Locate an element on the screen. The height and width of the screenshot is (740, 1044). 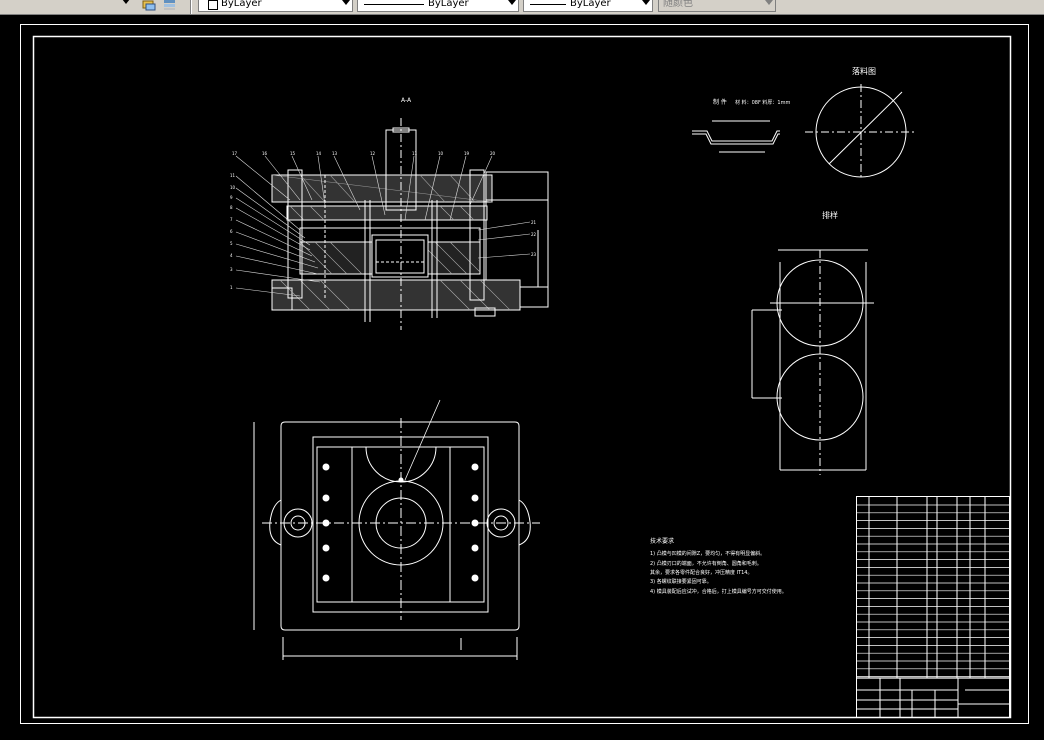
layer-previous-icon is located at coordinates (170, 5).